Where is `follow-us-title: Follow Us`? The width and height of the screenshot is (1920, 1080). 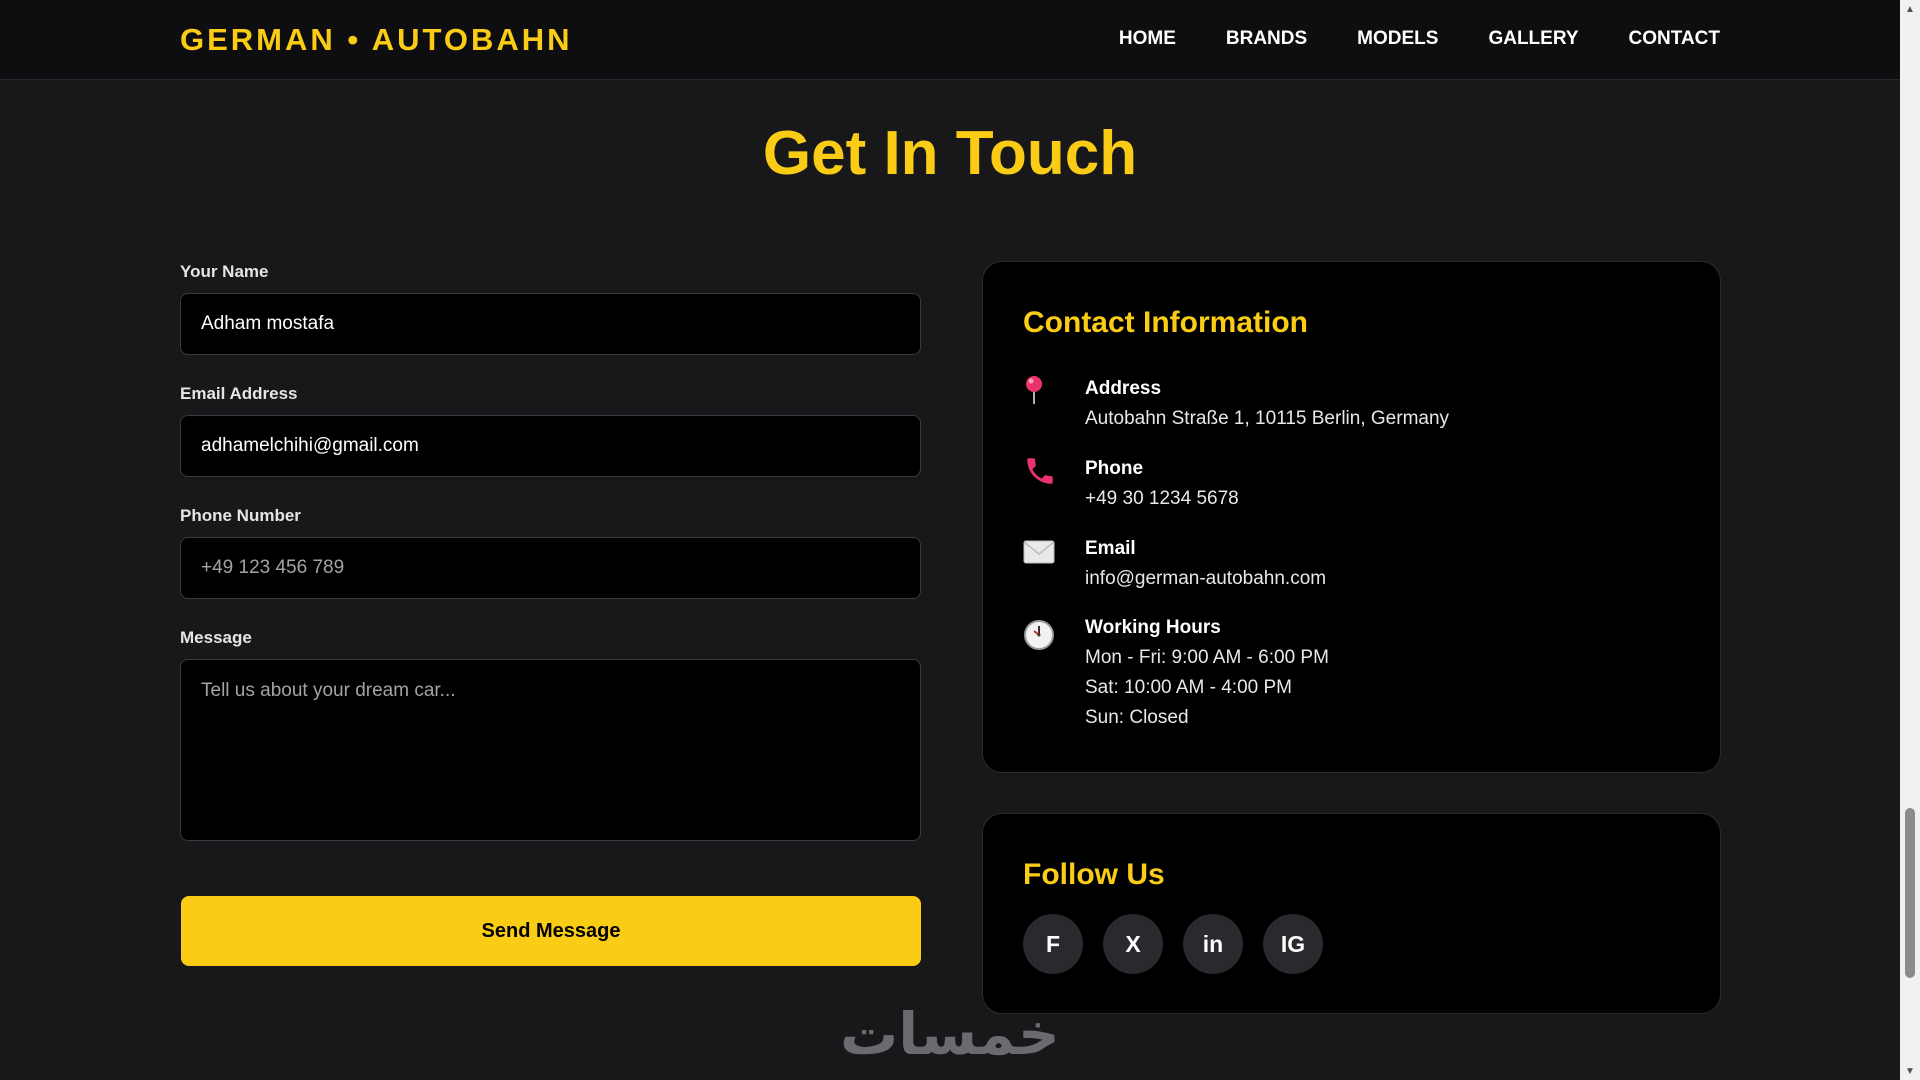
follow-us-title: Follow Us is located at coordinates (1094, 874).